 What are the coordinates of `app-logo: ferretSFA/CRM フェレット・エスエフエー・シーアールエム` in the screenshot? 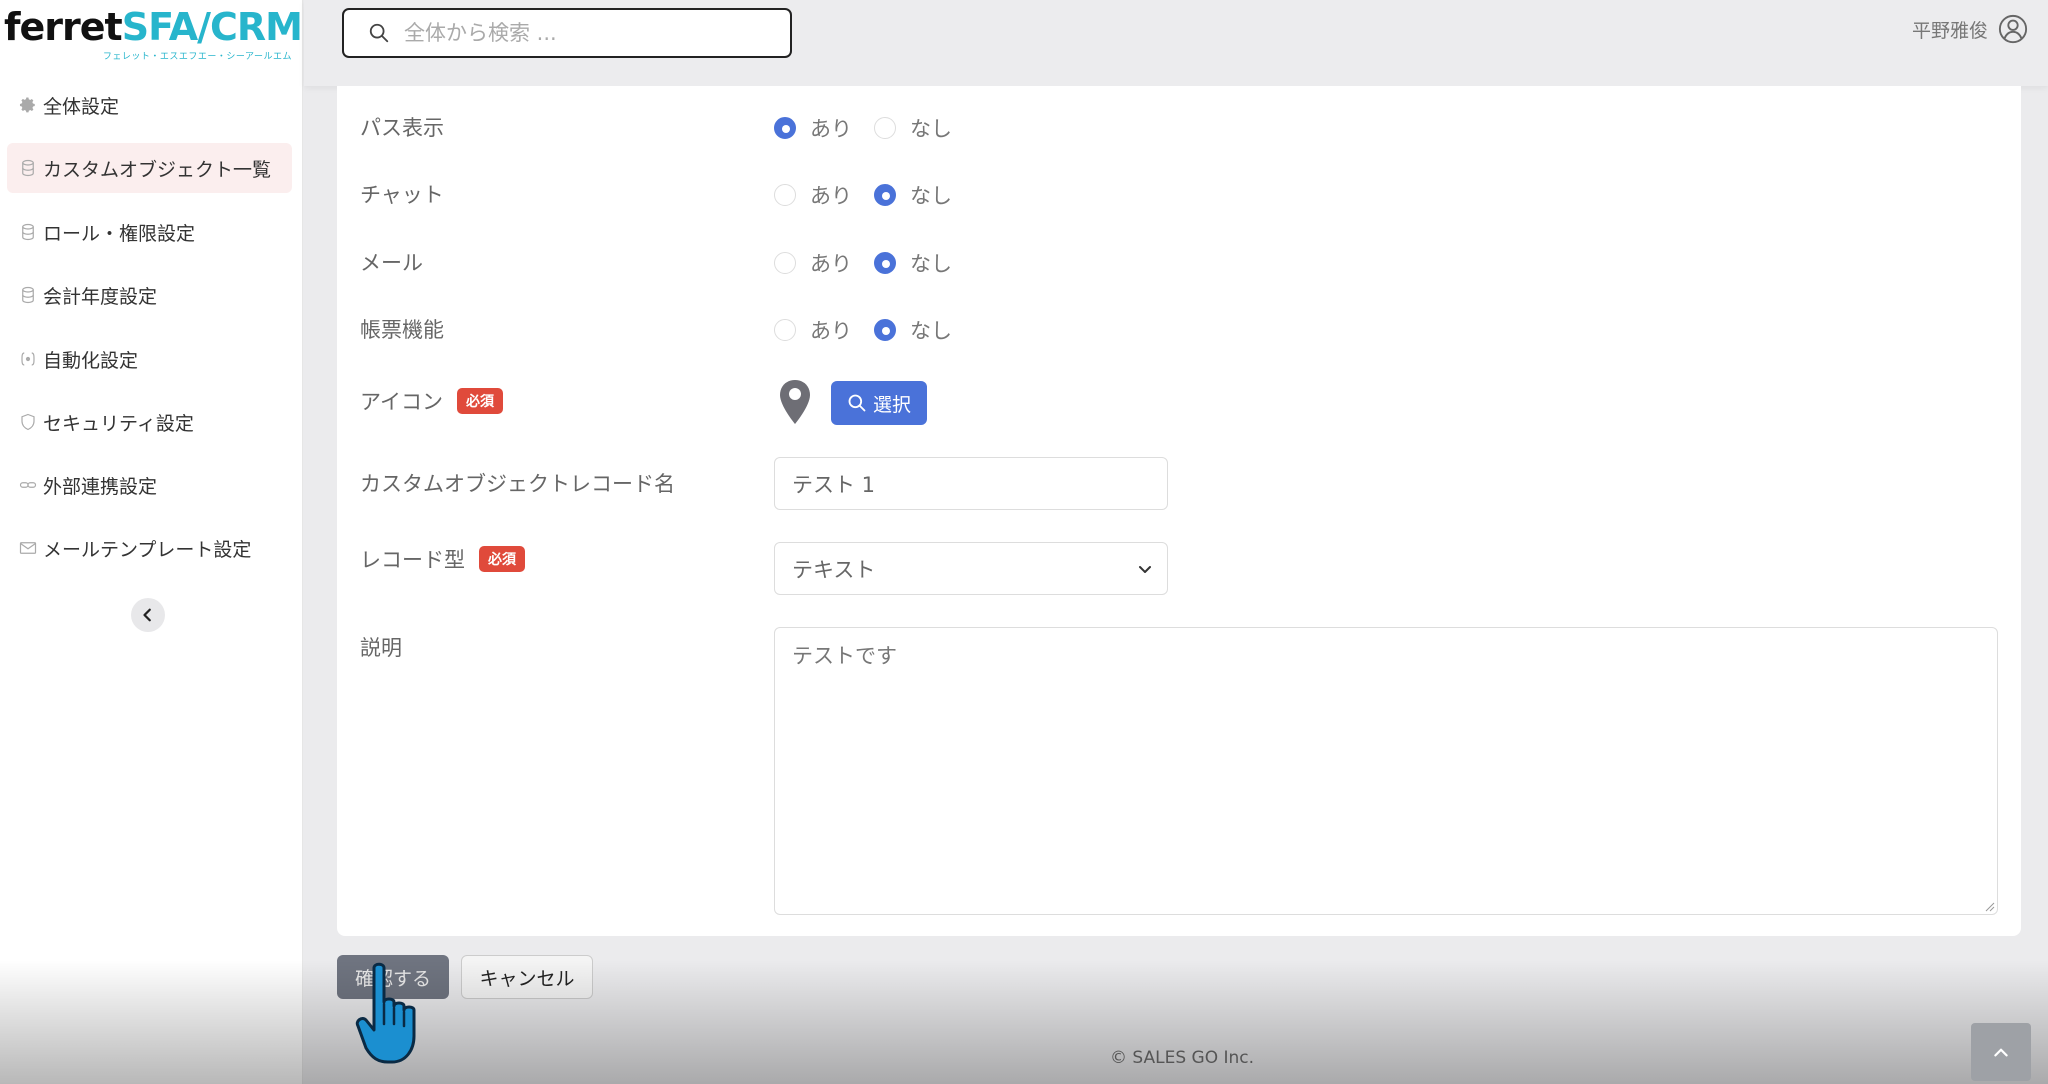 It's located at (153, 33).